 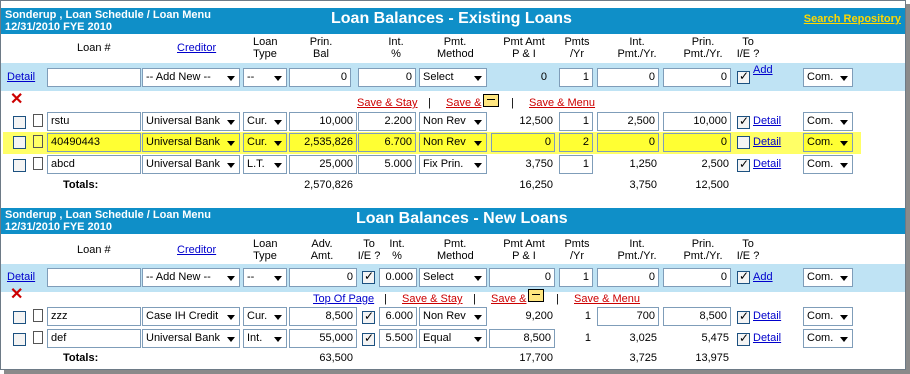 What do you see at coordinates (320, 77) in the screenshot?
I see `prin-bal-input: 0` at bounding box center [320, 77].